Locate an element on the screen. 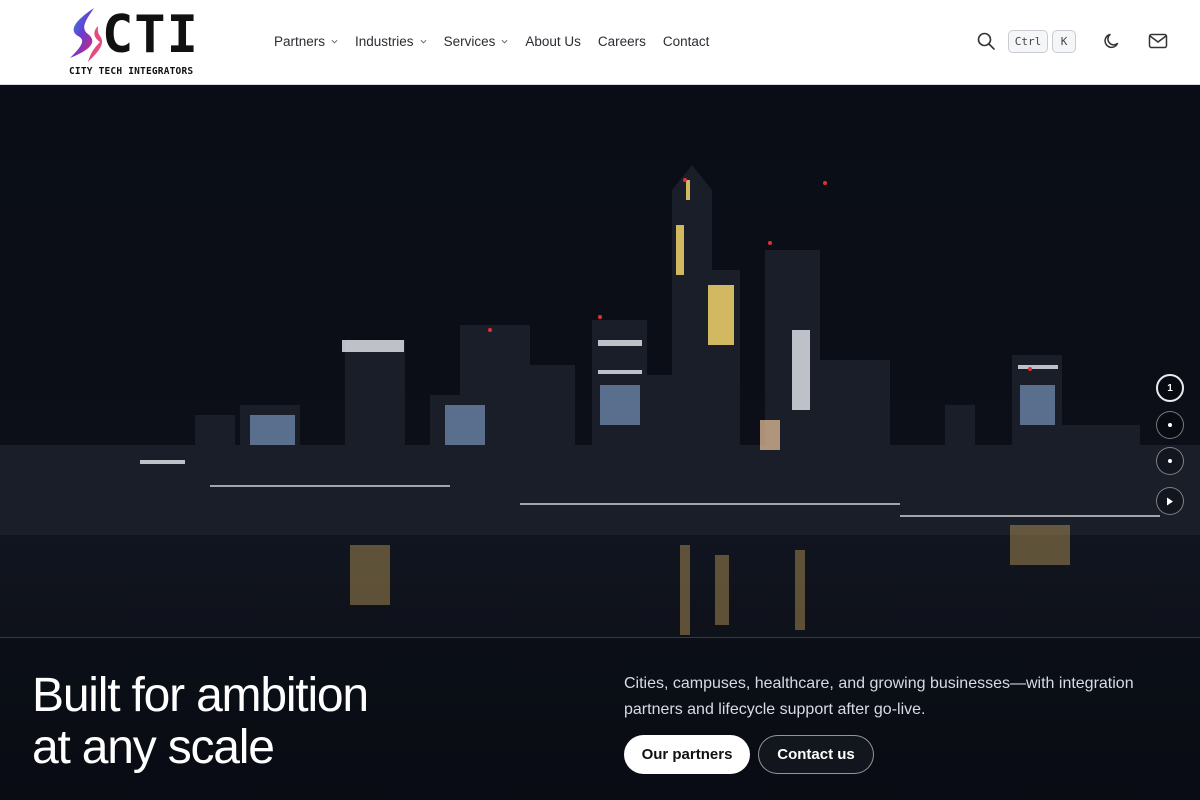 This screenshot has height=800, width=1200. moon-icon is located at coordinates (1112, 41).